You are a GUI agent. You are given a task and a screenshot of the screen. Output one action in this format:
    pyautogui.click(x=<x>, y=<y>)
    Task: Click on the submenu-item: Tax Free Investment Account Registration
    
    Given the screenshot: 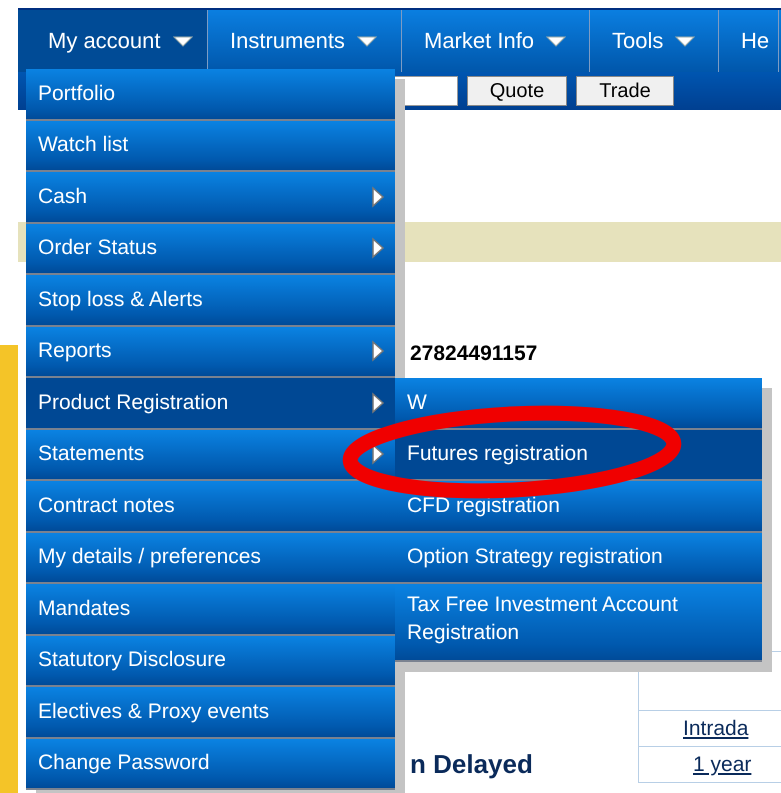 What is the action you would take?
    pyautogui.click(x=578, y=623)
    